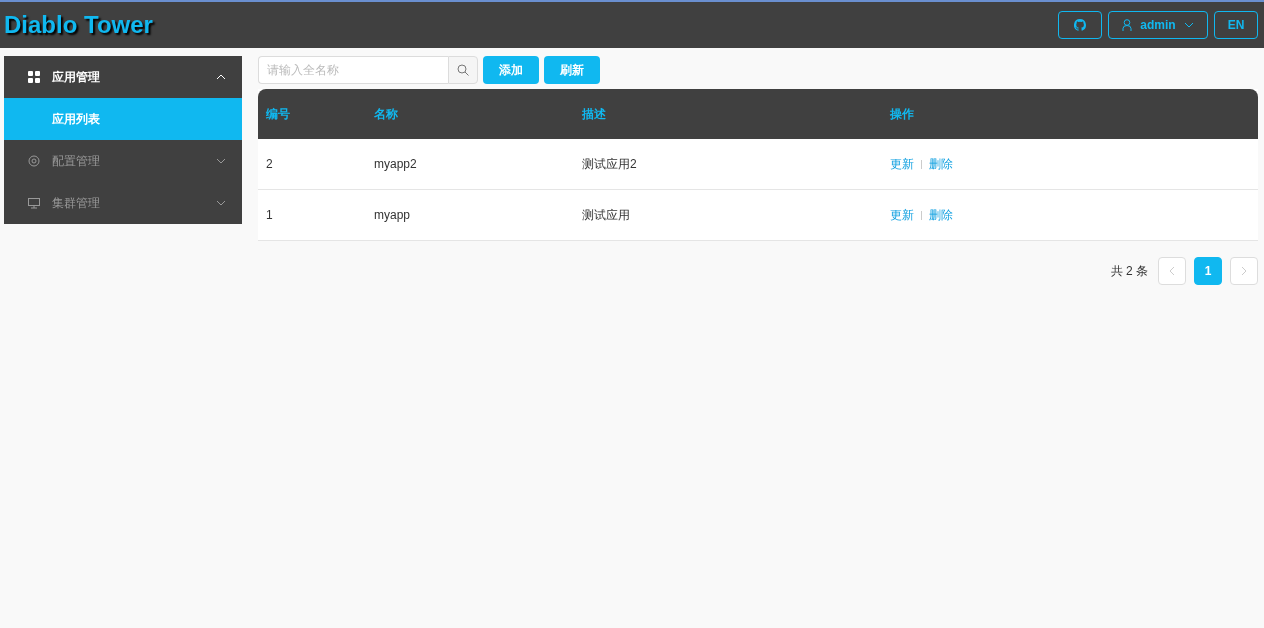 The image size is (1264, 628). Describe the element at coordinates (902, 114) in the screenshot. I see `column-header: 操作` at that location.